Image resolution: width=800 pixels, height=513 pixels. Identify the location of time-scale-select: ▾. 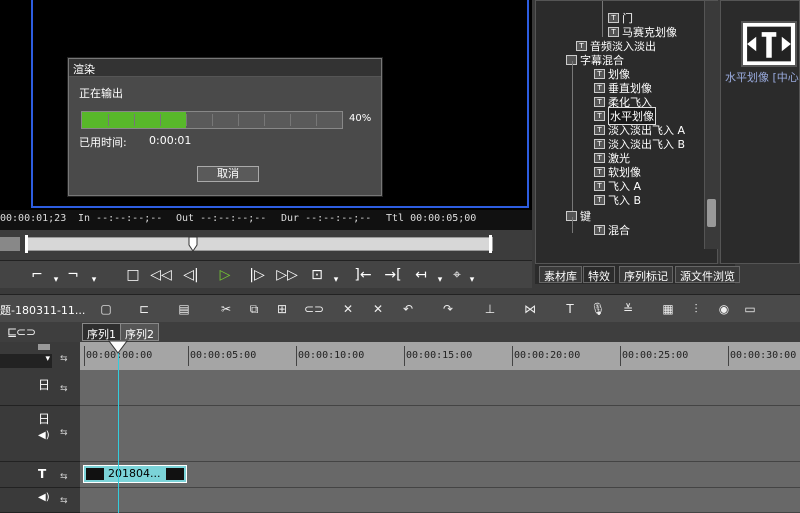
(26, 361).